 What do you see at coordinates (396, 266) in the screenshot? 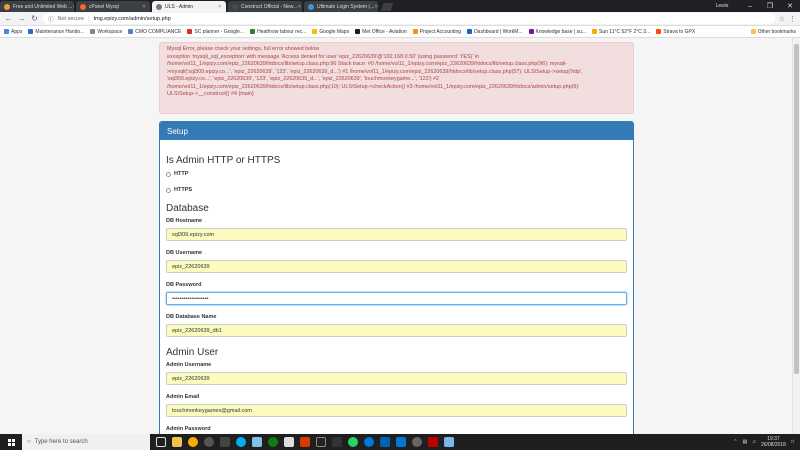
I see `db-username-input: epiz_22620639` at bounding box center [396, 266].